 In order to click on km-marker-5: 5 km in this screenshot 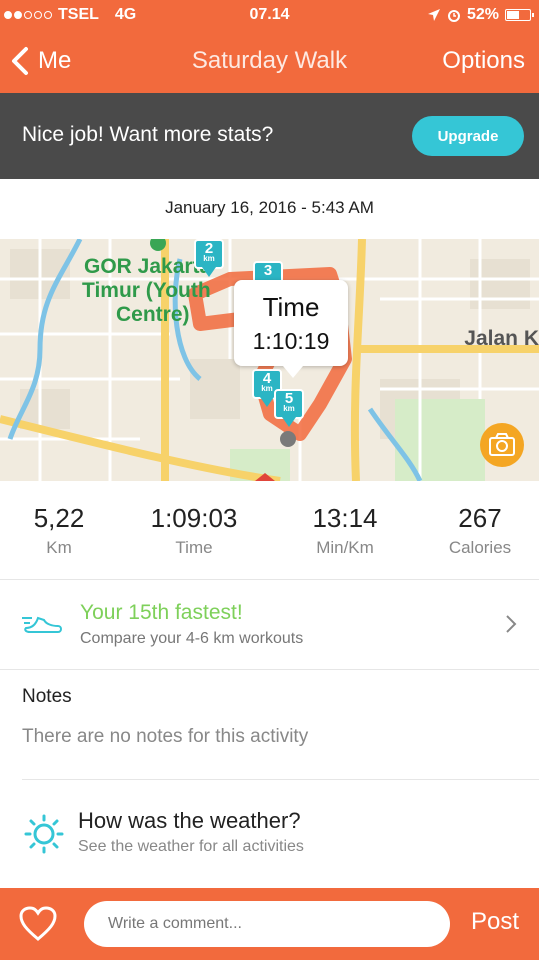, I will do `click(289, 408)`.